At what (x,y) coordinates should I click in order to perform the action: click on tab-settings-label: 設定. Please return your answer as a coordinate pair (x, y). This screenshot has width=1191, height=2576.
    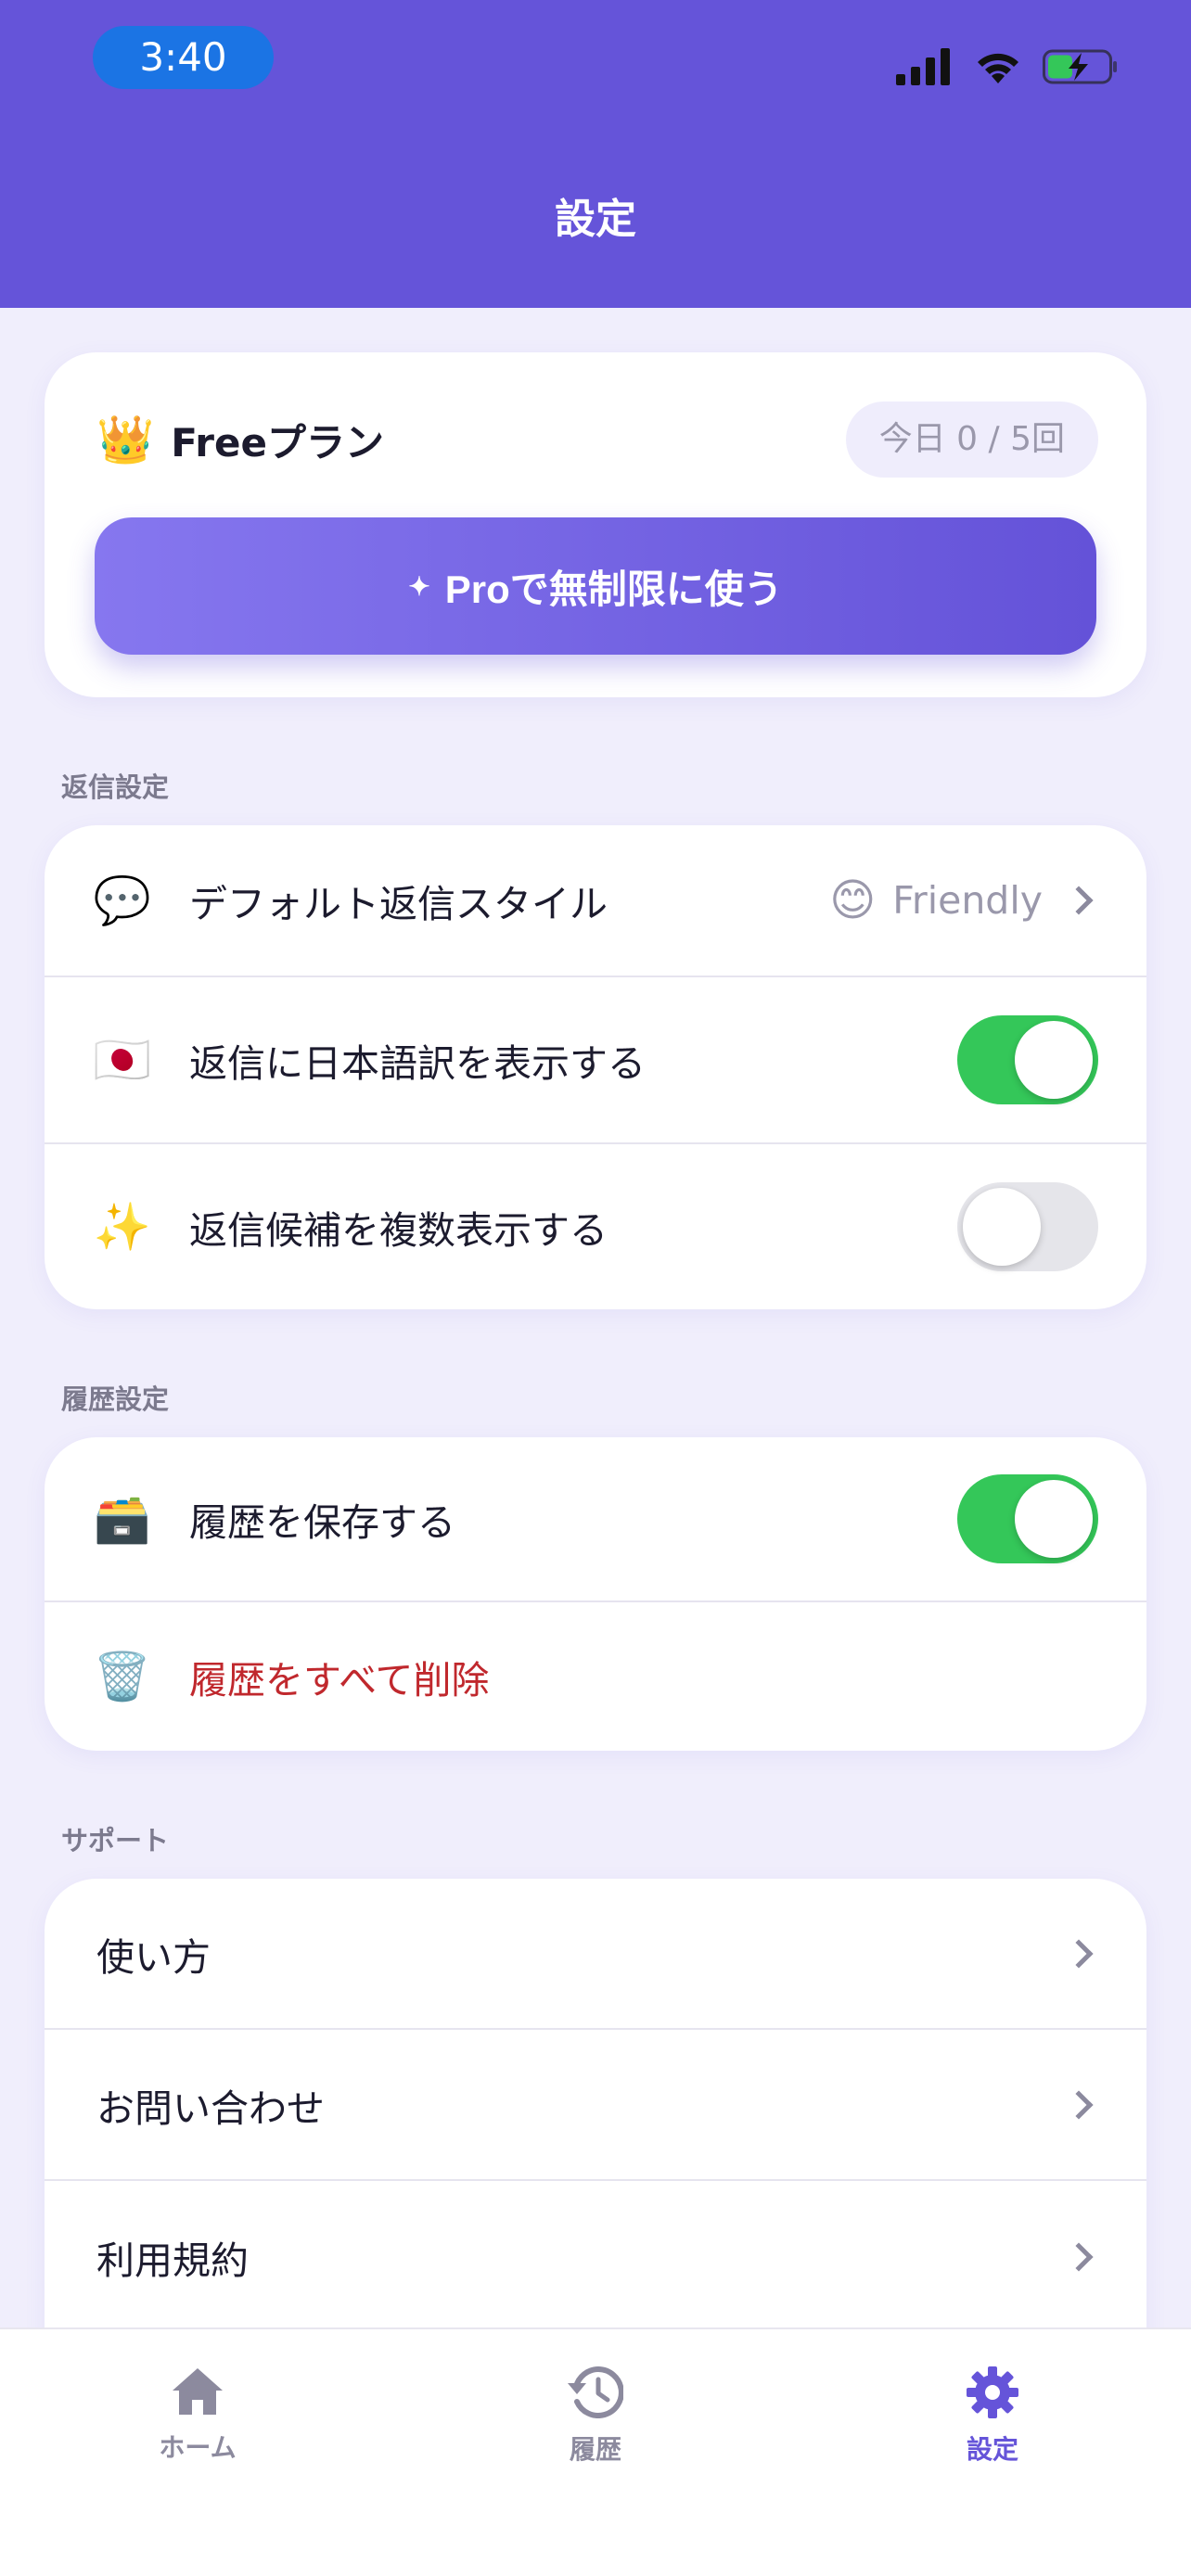
    Looking at the image, I should click on (992, 2449).